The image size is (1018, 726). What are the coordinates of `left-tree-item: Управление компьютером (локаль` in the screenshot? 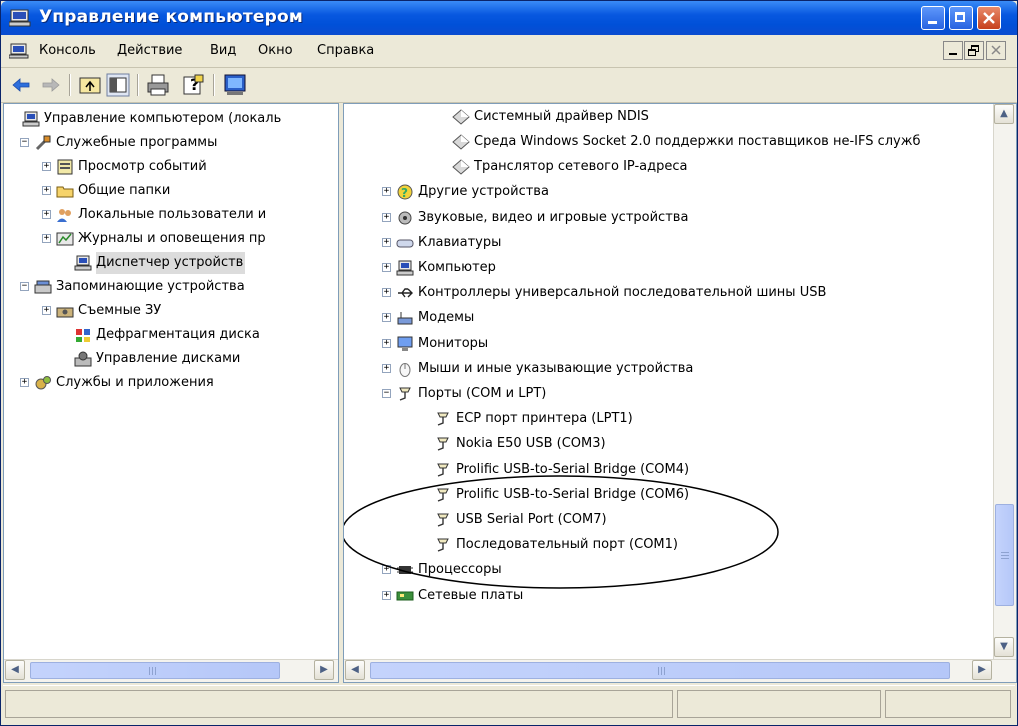 It's located at (171, 119).